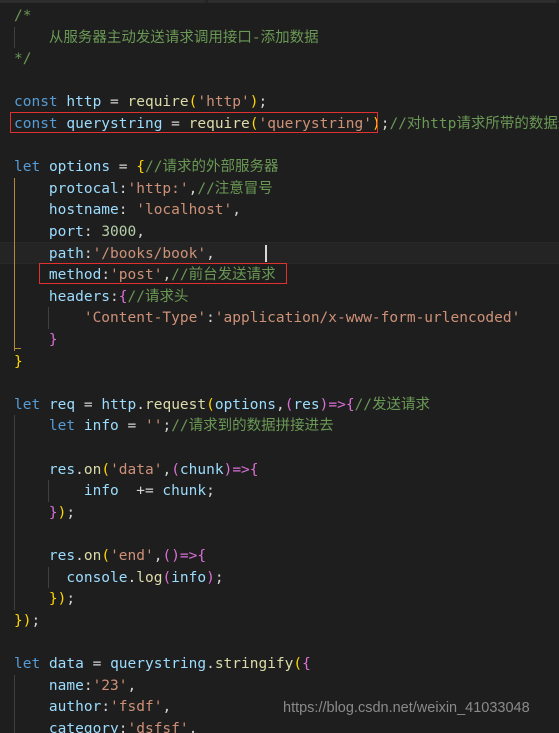 The width and height of the screenshot is (559, 733). What do you see at coordinates (279, 725) in the screenshot?
I see `code-line: category:'dsfsf',` at bounding box center [279, 725].